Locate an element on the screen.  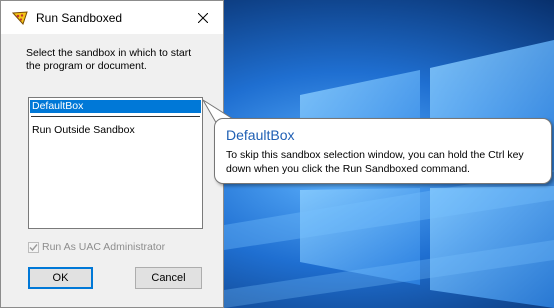
list-item-run-outside-sandbox: Run Outside Sandbox is located at coordinates (82, 130).